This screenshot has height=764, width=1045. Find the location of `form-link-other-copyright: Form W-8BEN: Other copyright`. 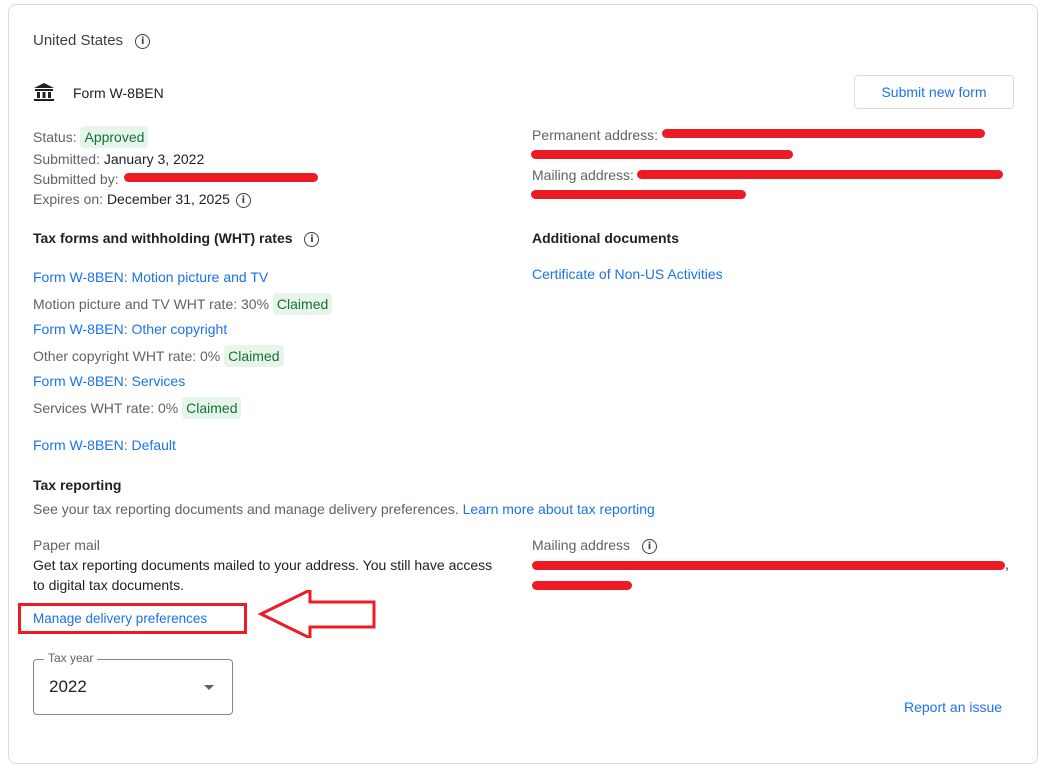

form-link-other-copyright: Form W-8BEN: Other copyright is located at coordinates (130, 329).